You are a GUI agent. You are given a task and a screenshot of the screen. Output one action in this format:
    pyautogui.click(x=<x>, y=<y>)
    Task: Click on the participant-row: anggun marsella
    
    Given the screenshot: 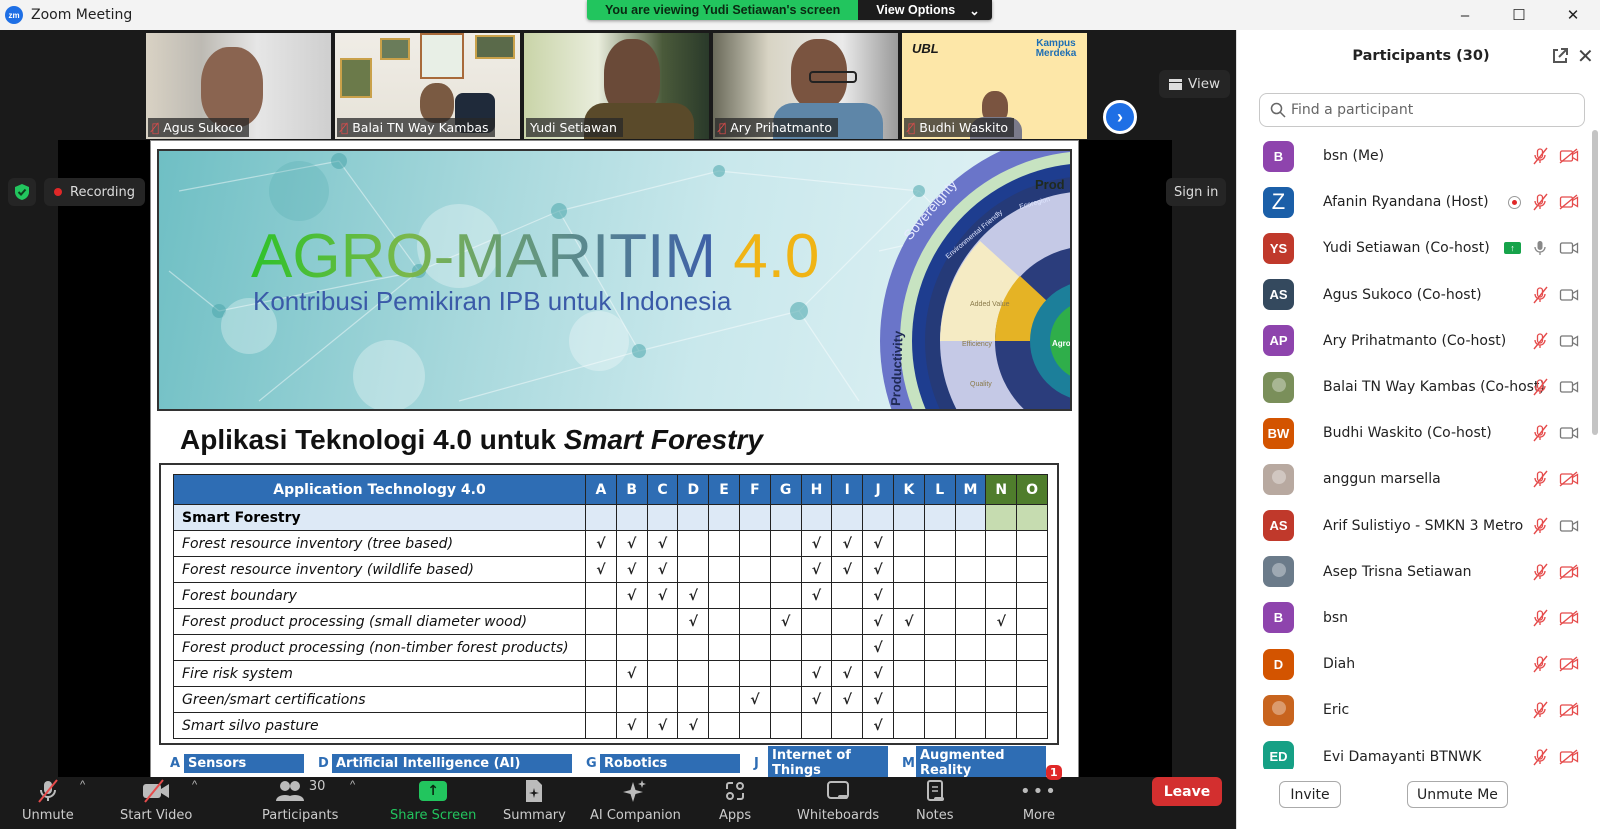 What is the action you would take?
    pyautogui.click(x=1413, y=479)
    